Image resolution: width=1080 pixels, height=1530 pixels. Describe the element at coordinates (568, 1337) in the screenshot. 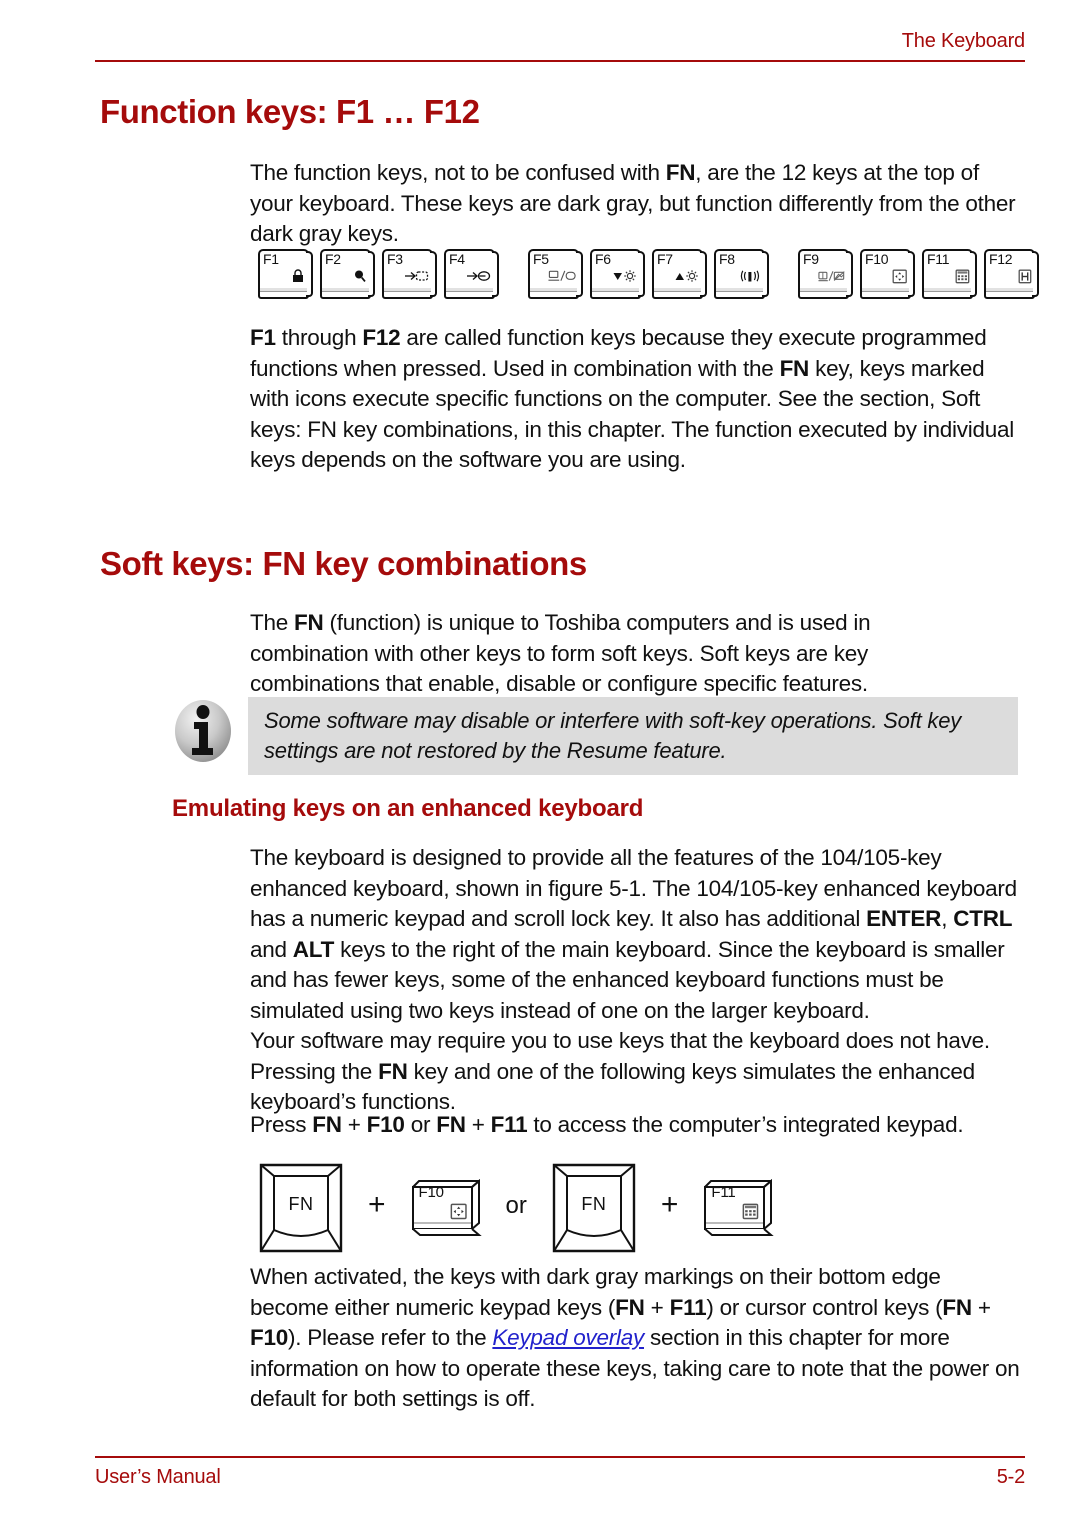

I see `keypad-overlay-link: Keypad overlay` at that location.